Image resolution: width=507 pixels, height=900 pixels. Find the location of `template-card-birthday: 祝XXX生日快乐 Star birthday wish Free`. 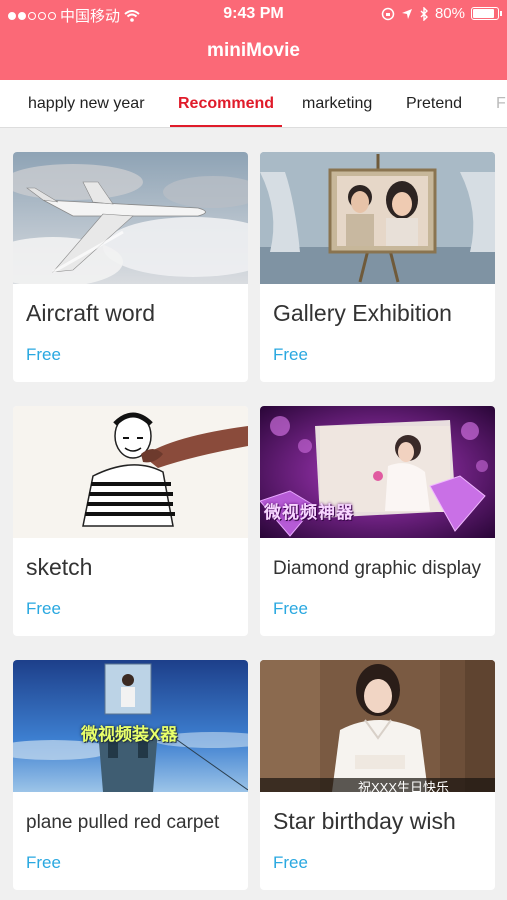

template-card-birthday: 祝XXX生日快乐 Star birthday wish Free is located at coordinates (377, 775).